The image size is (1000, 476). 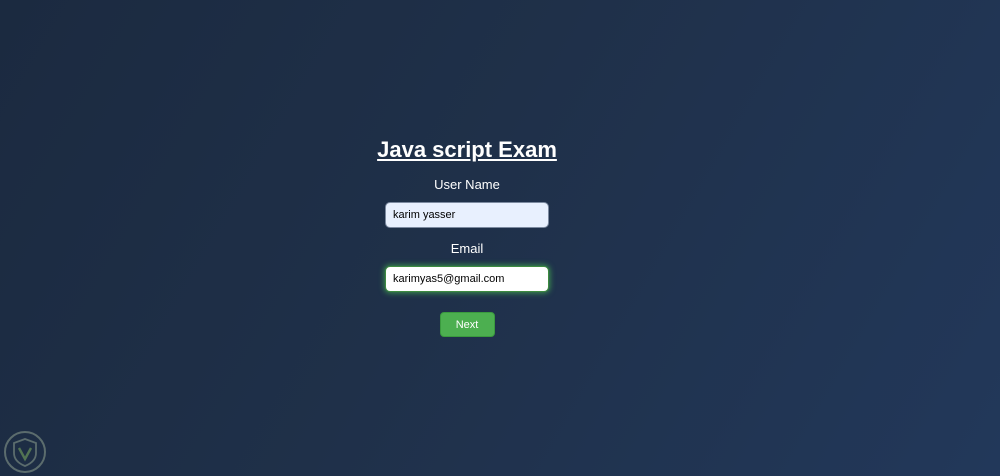 I want to click on exam-form: Java script Exam User Name Email Next, so click(x=467, y=236).